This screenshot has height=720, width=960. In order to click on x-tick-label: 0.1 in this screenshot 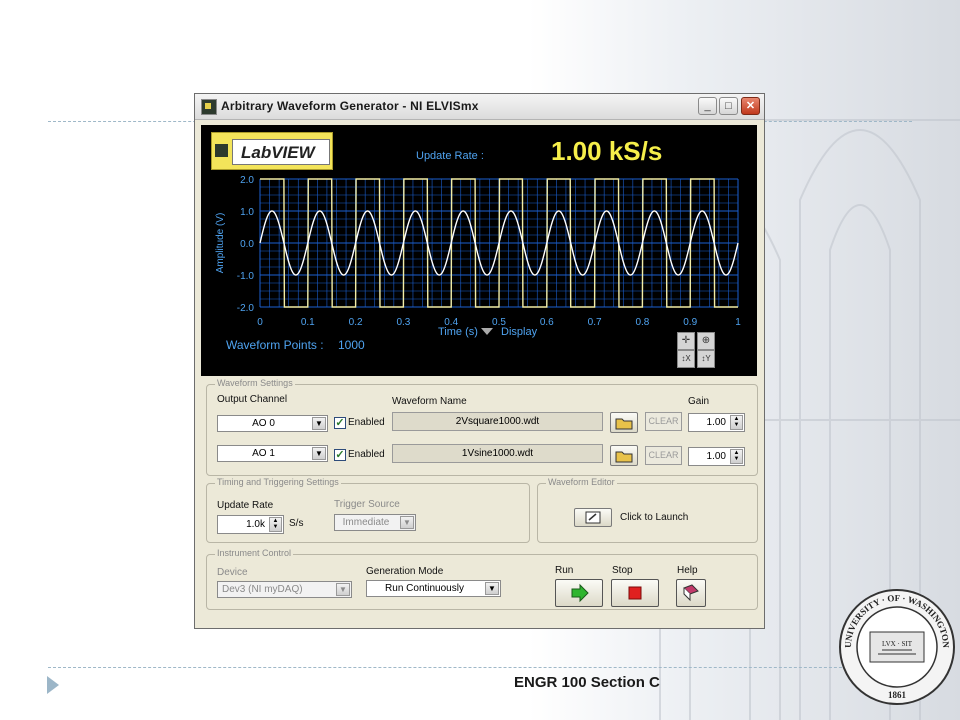, I will do `click(308, 322)`.